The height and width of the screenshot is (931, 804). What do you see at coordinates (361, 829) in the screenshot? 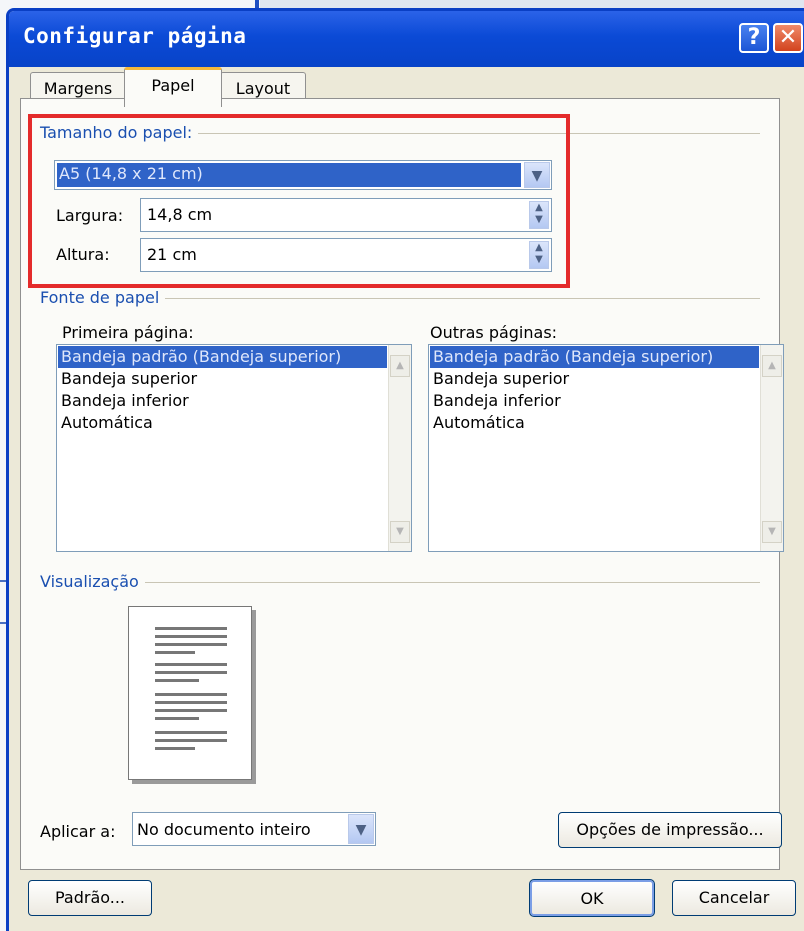
I see `chevron-down-icon: ▼` at bounding box center [361, 829].